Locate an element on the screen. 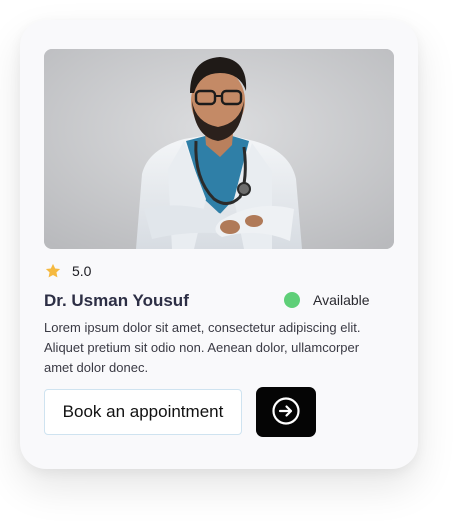 Image resolution: width=470 pixels, height=521 pixels. star-icon is located at coordinates (53, 271).